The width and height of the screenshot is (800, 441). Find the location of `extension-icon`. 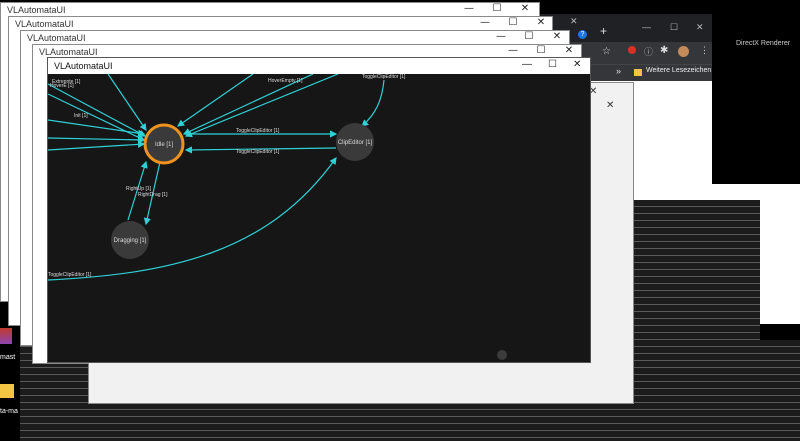

extension-icon is located at coordinates (632, 50).